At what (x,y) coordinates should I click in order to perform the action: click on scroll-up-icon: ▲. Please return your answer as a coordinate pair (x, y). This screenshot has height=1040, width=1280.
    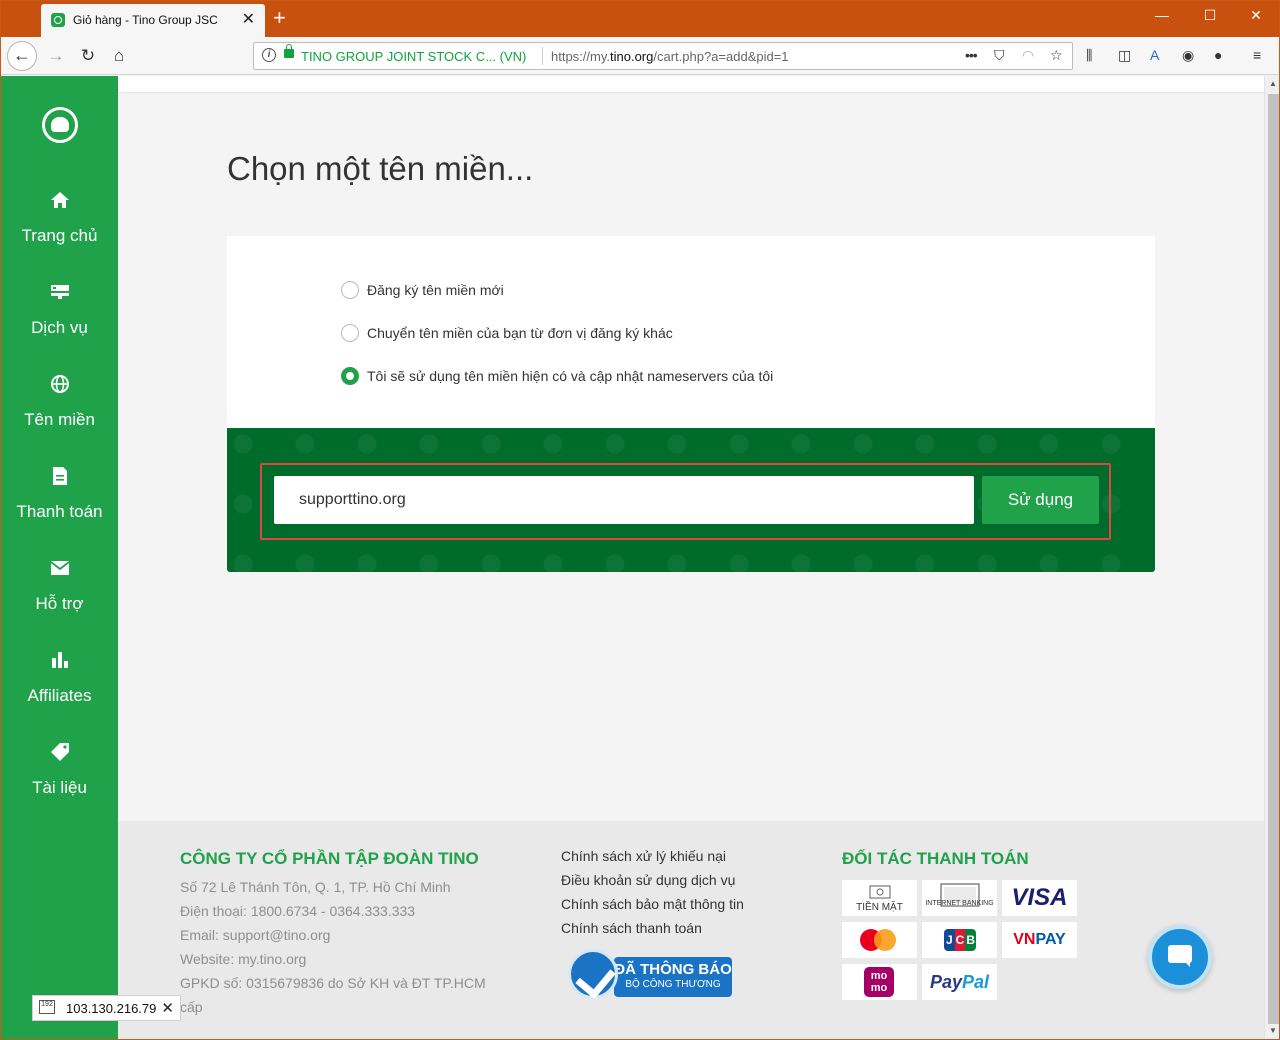
    Looking at the image, I should click on (1272, 83).